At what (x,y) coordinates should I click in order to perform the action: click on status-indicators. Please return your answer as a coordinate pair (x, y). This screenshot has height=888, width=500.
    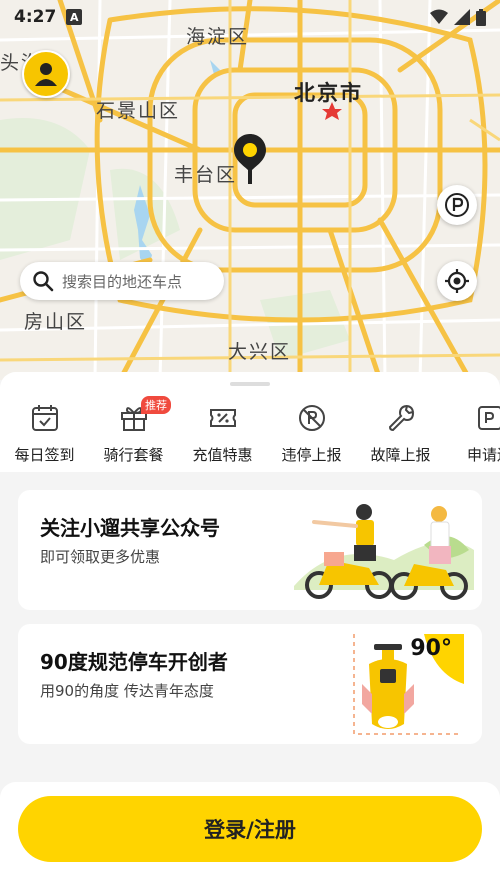
    Looking at the image, I should click on (458, 17).